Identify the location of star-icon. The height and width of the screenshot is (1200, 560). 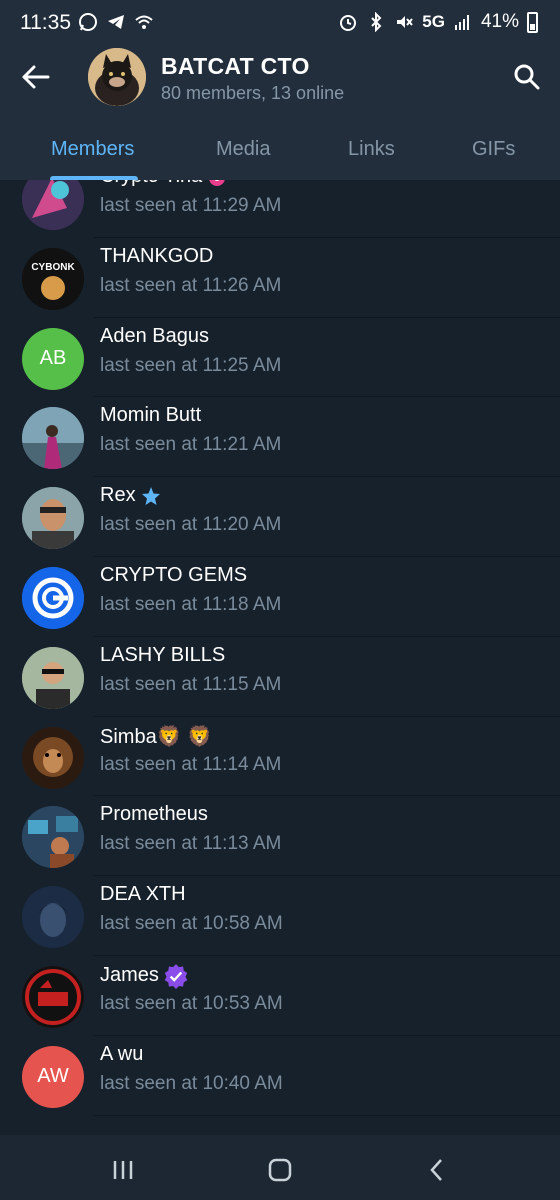
(150, 495).